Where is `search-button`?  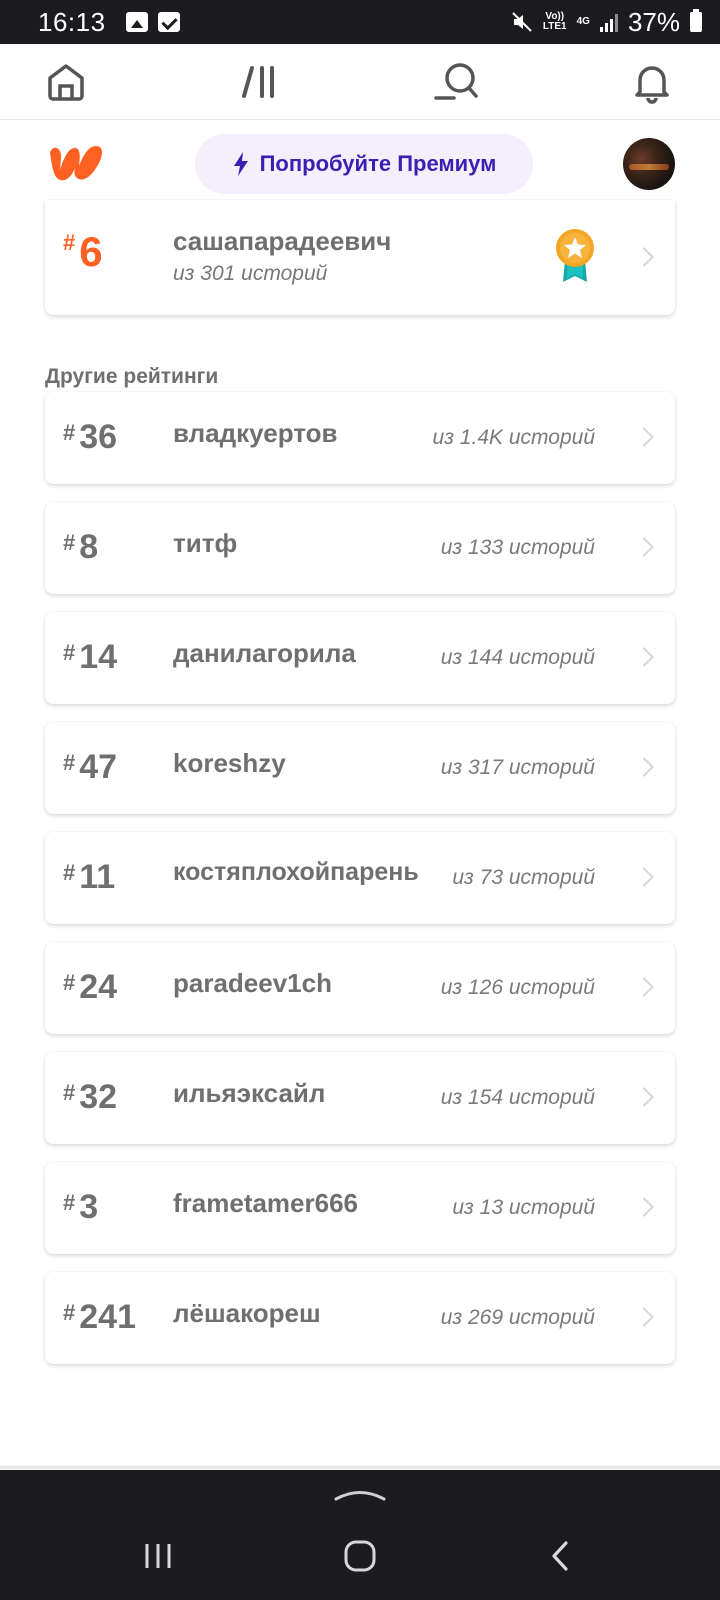
search-button is located at coordinates (456, 82).